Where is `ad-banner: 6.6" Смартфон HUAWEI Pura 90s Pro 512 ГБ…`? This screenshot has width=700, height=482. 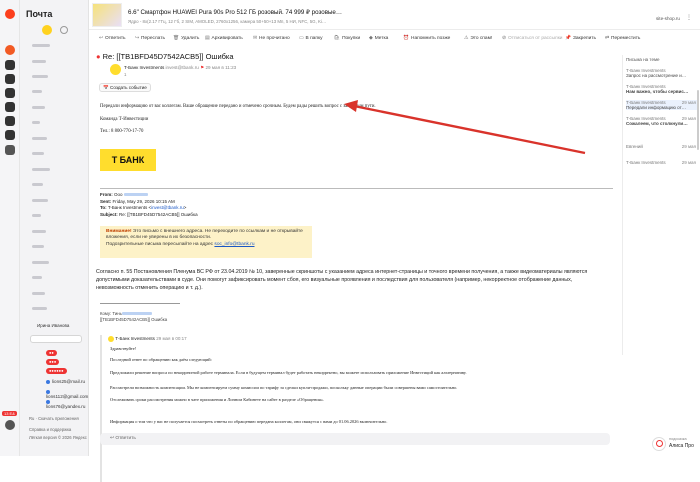
ad-banner: 6.6" Смартфон HUAWEI Pura 90s Pro 512 ГБ… is located at coordinates (394, 15).